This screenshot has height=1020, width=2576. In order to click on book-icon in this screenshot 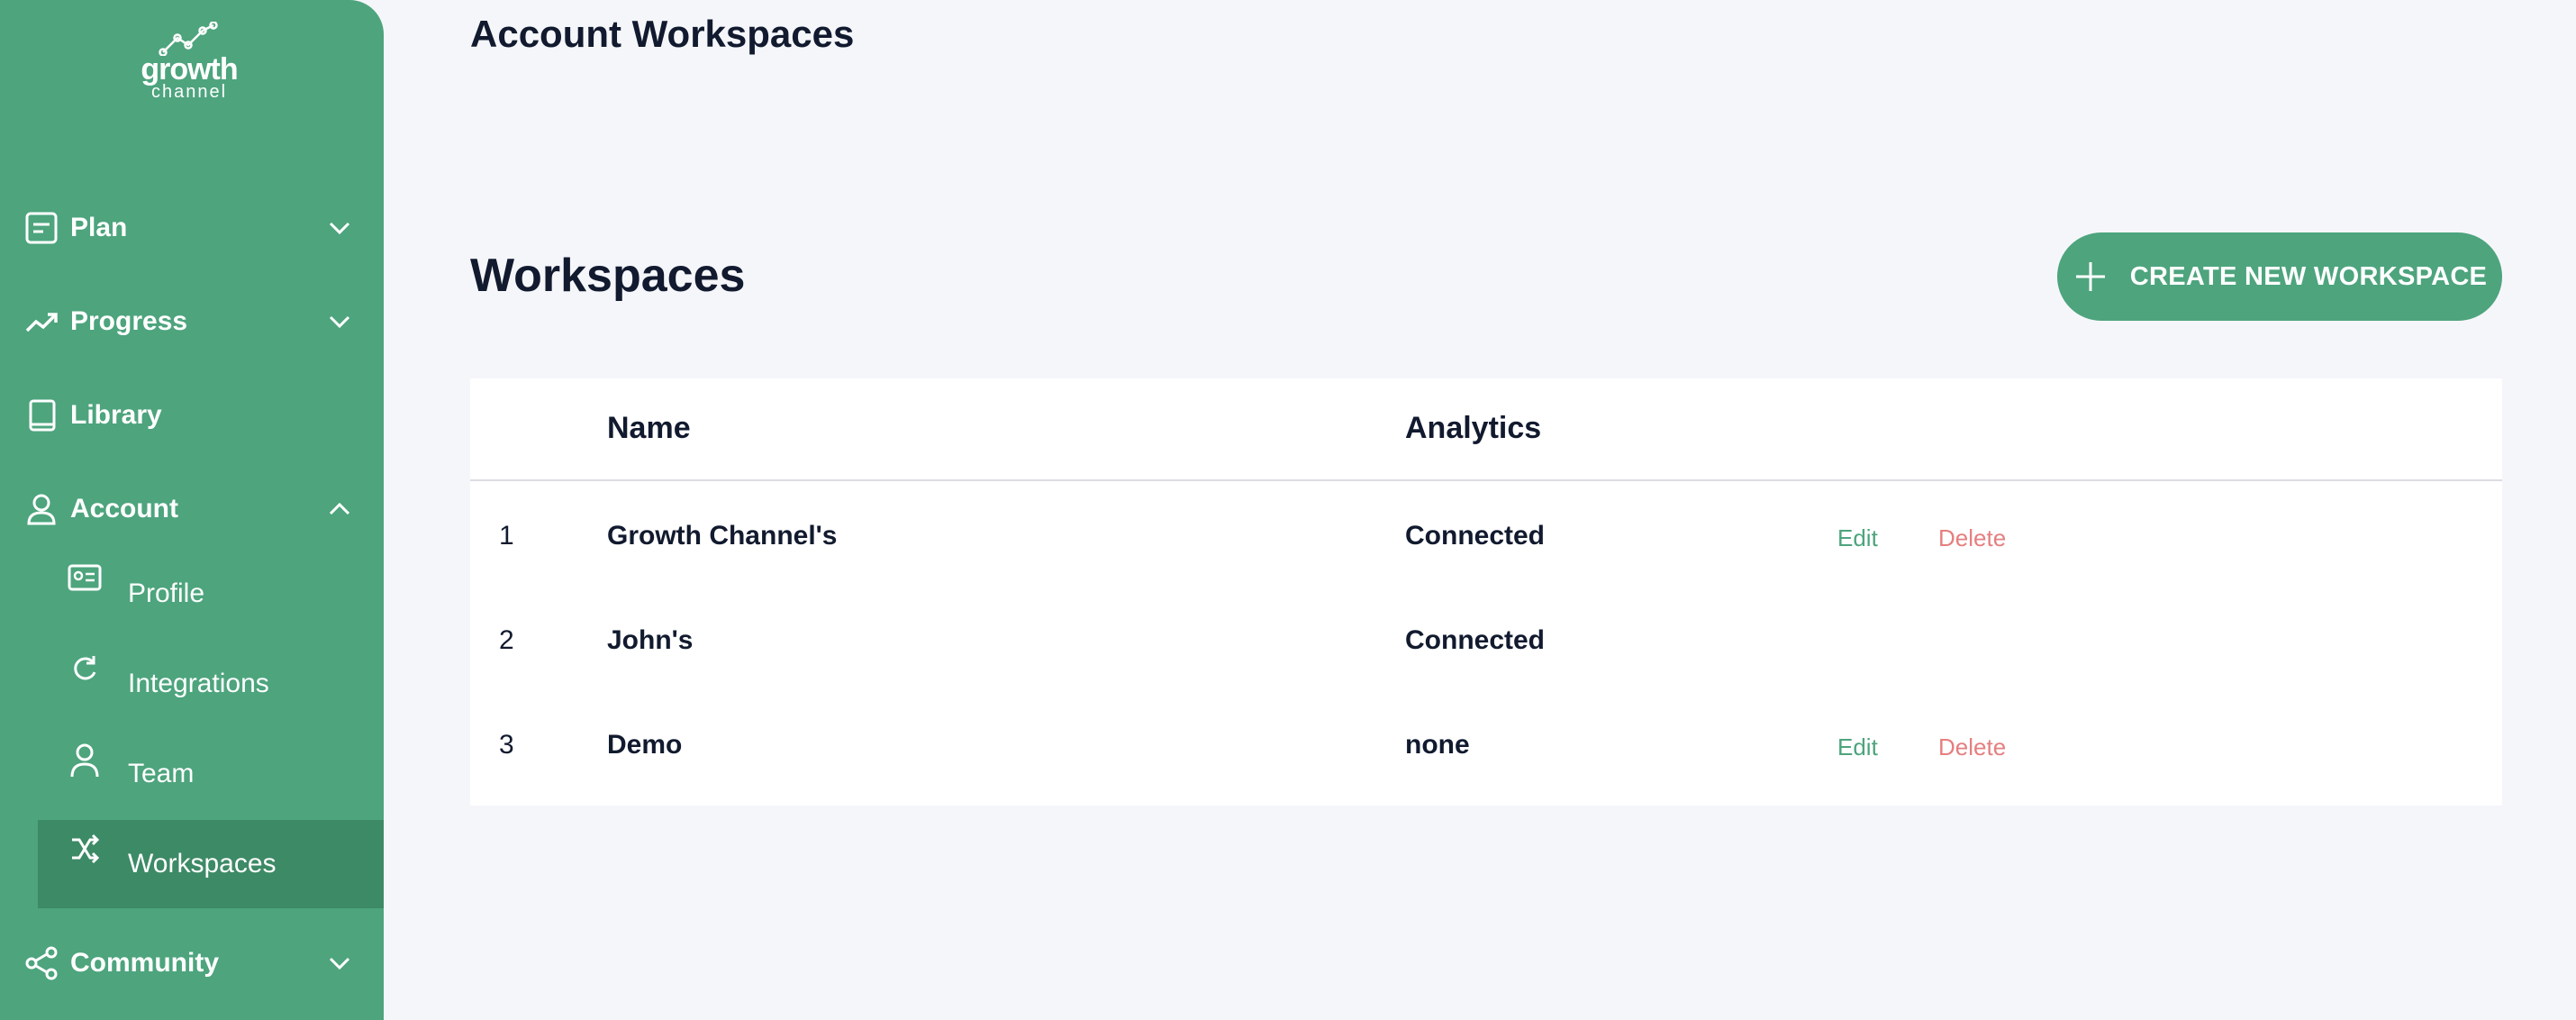, I will do `click(41, 415)`.